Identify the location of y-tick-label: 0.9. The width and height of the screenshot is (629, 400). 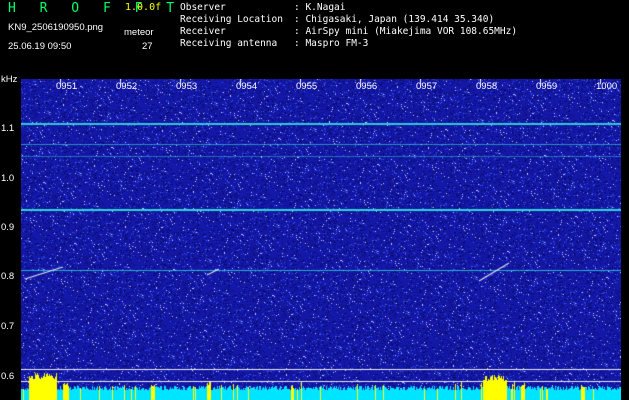
(8, 227).